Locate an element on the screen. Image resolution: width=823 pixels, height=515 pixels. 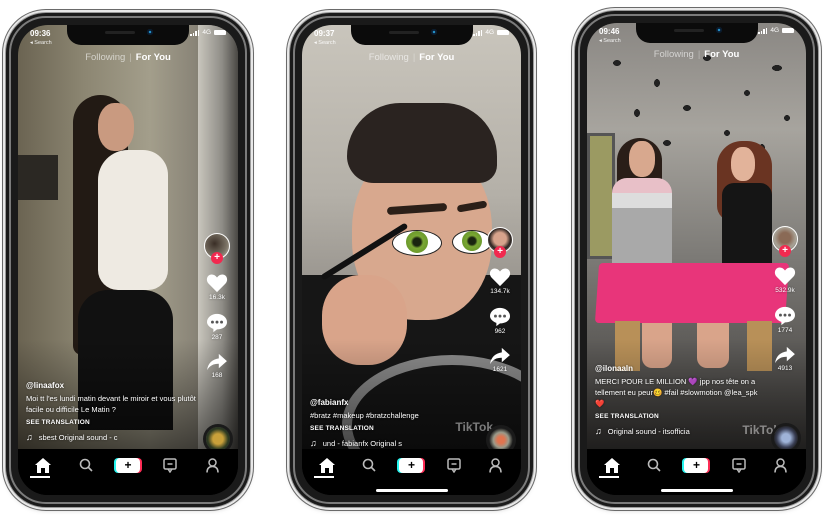
video-subject-face is located at coordinates (116, 127).